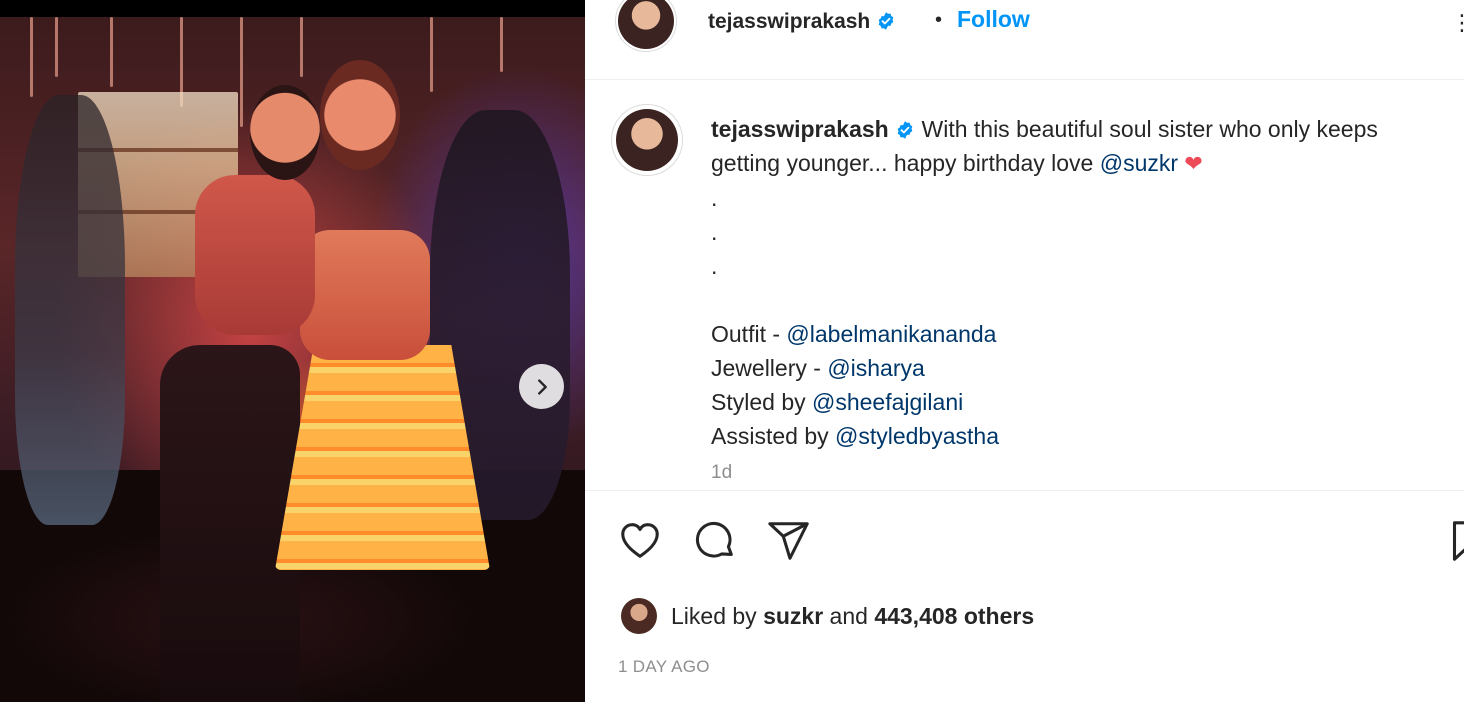 The height and width of the screenshot is (702, 1464). I want to click on mention-link: @styledbyastha, so click(917, 436).